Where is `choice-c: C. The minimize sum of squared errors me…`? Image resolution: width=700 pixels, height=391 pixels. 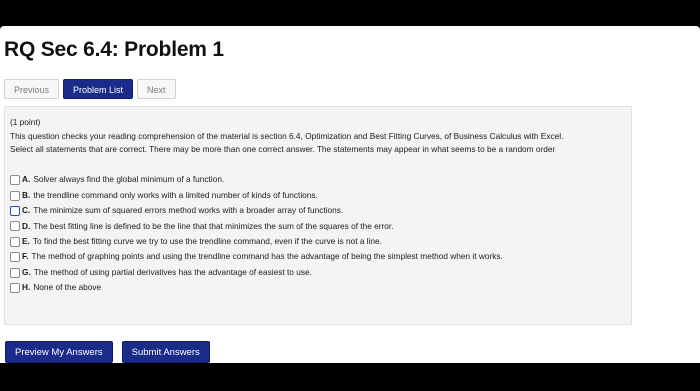
choice-c: C. The minimize sum of squared errors me… is located at coordinates (318, 210).